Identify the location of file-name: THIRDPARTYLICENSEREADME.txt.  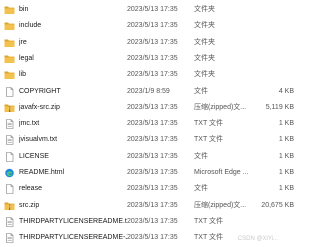
(73, 221).